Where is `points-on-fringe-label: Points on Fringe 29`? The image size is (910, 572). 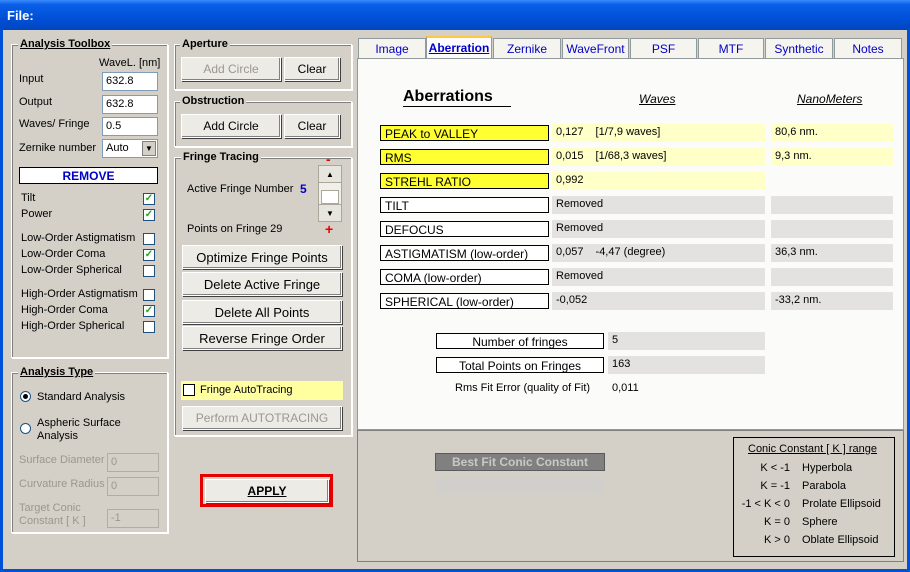 points-on-fringe-label: Points on Fringe 29 is located at coordinates (235, 229).